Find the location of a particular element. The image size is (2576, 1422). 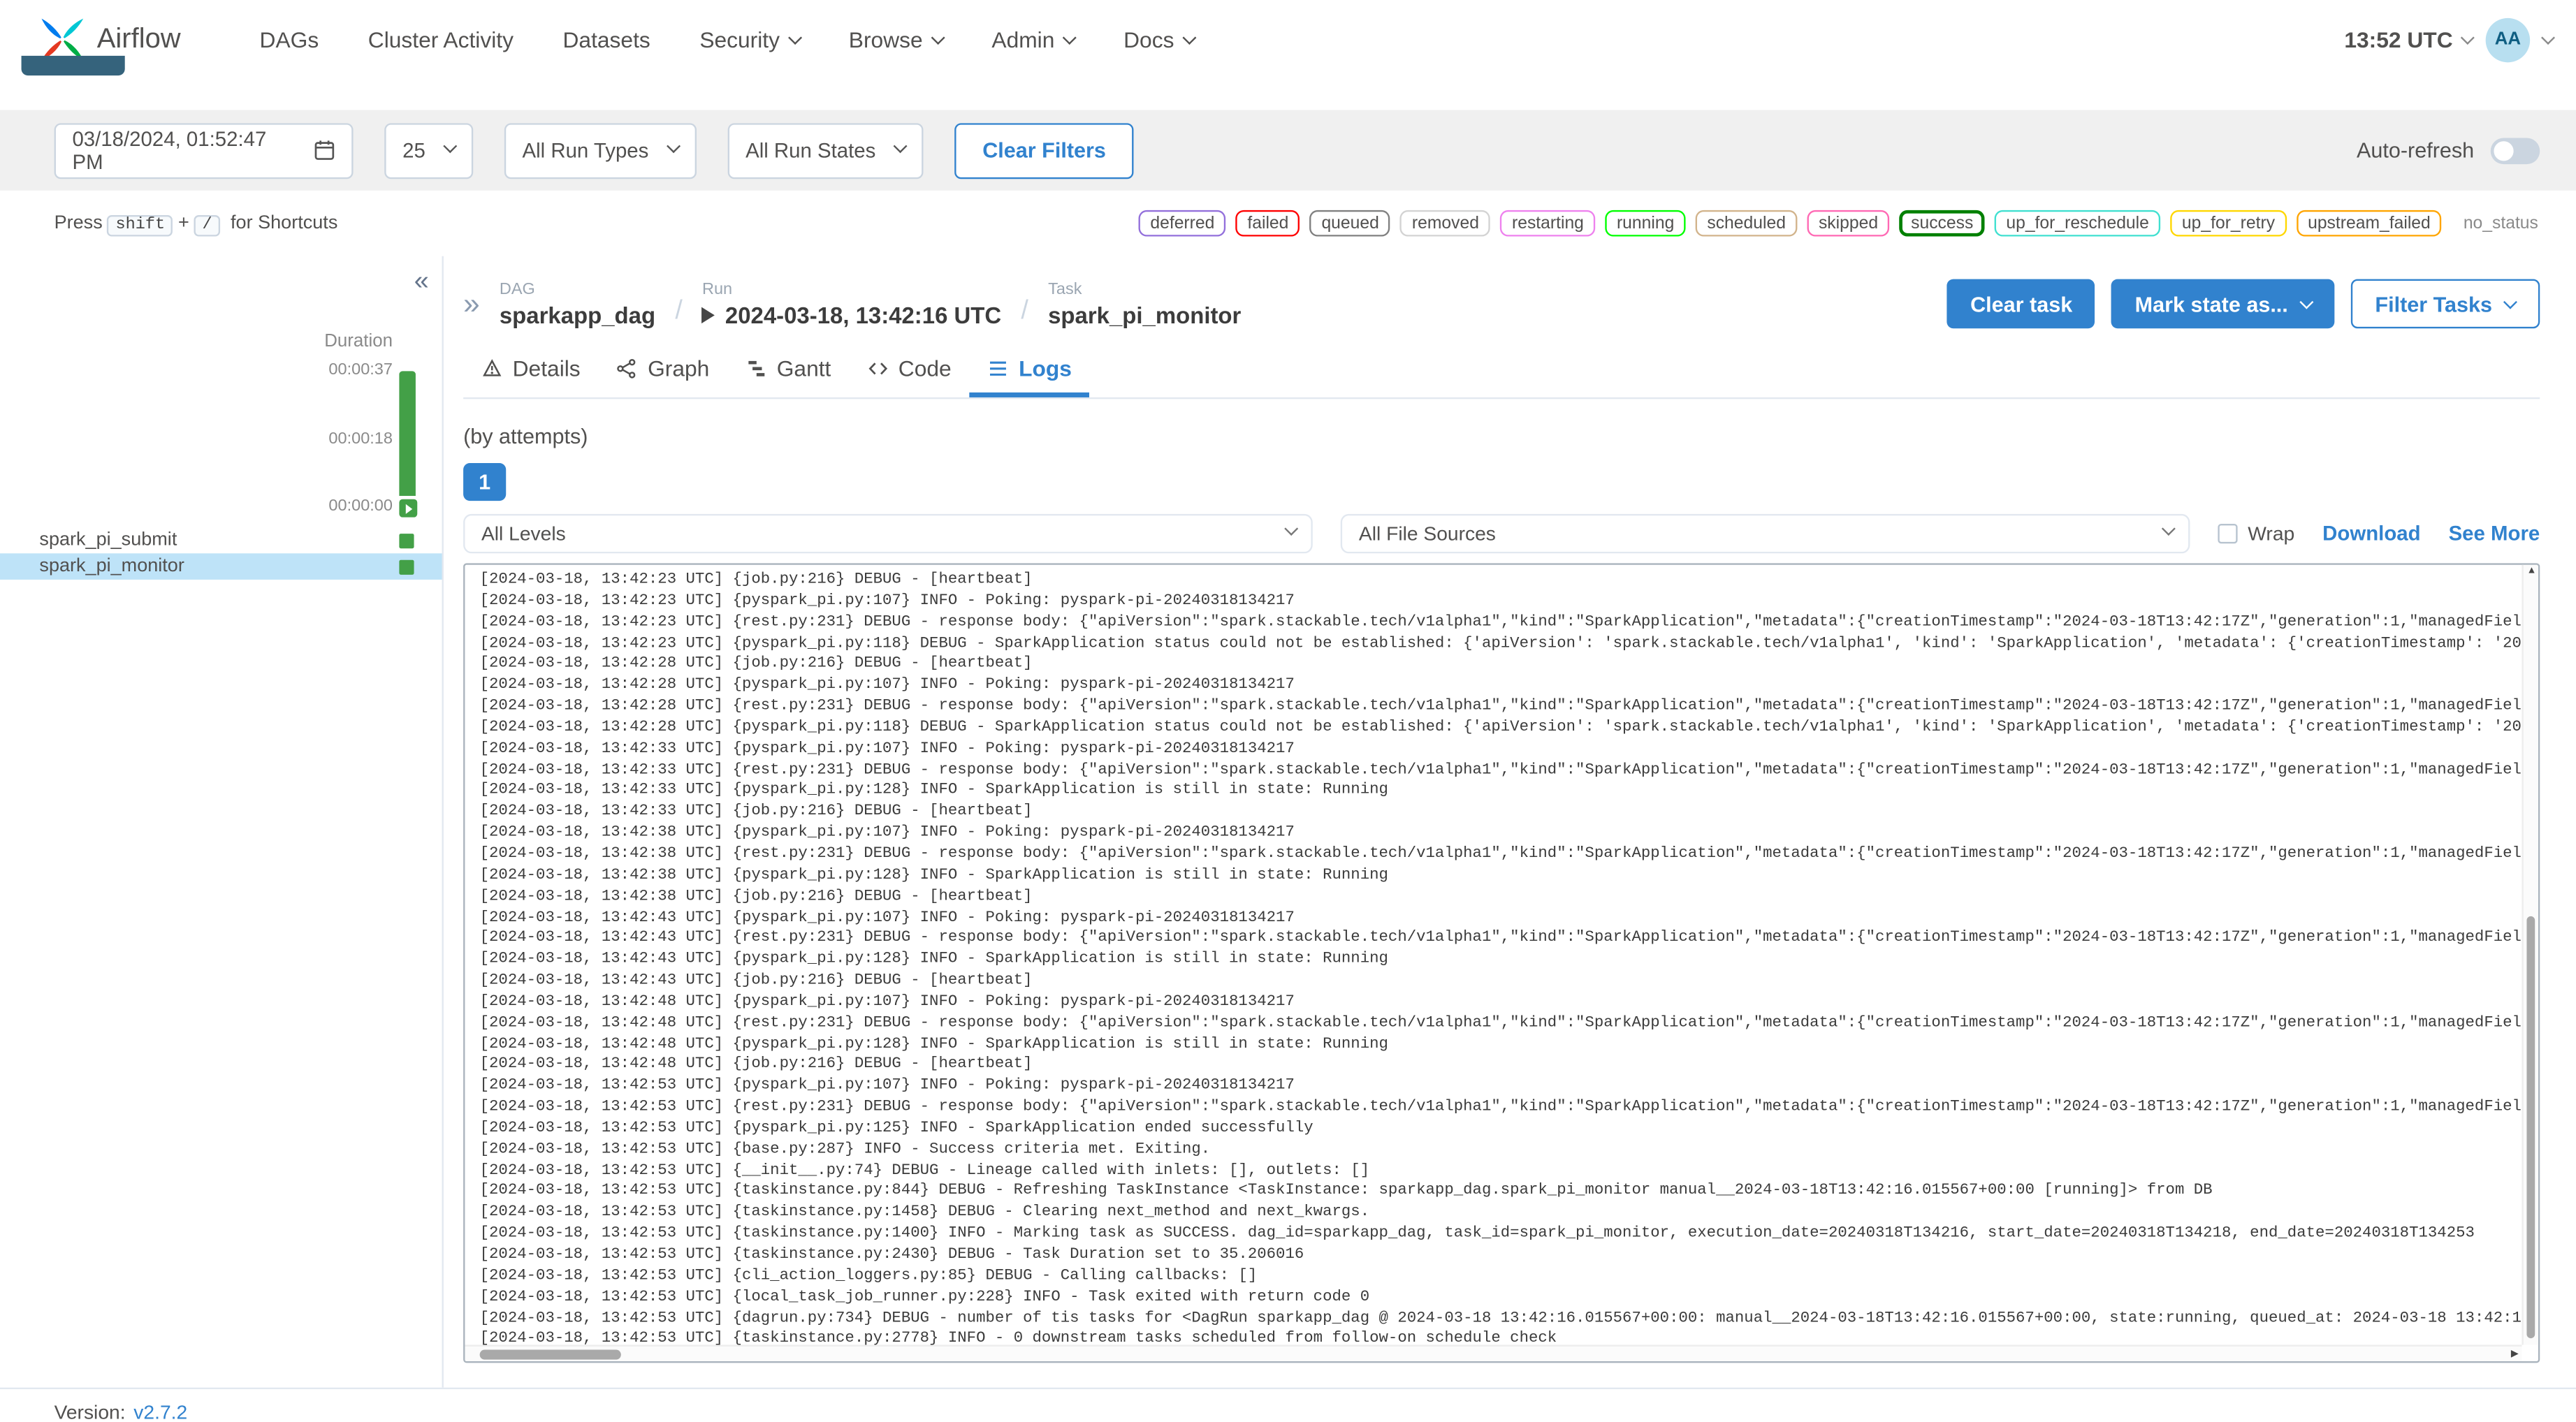

nav-item: Browse is located at coordinates (897, 39).